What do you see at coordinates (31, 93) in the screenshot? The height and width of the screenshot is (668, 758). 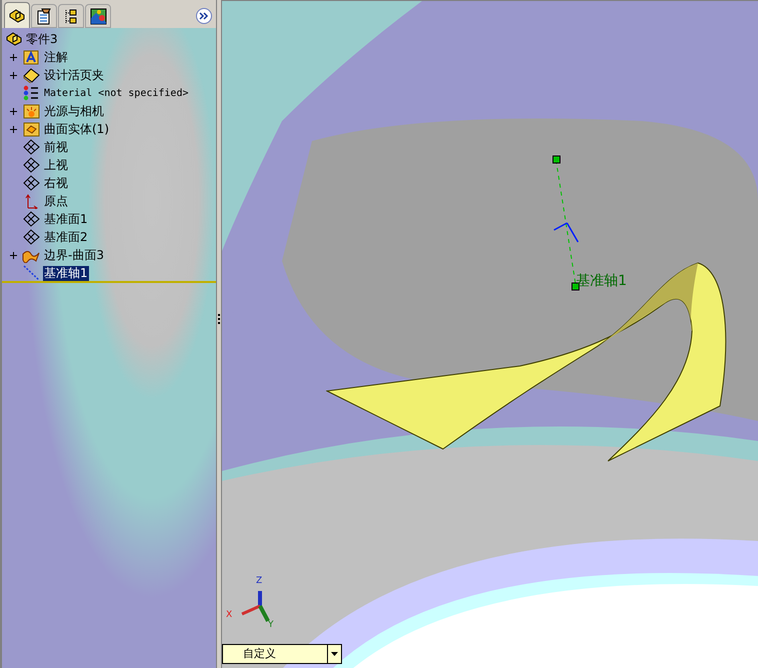 I see `material-icon` at bounding box center [31, 93].